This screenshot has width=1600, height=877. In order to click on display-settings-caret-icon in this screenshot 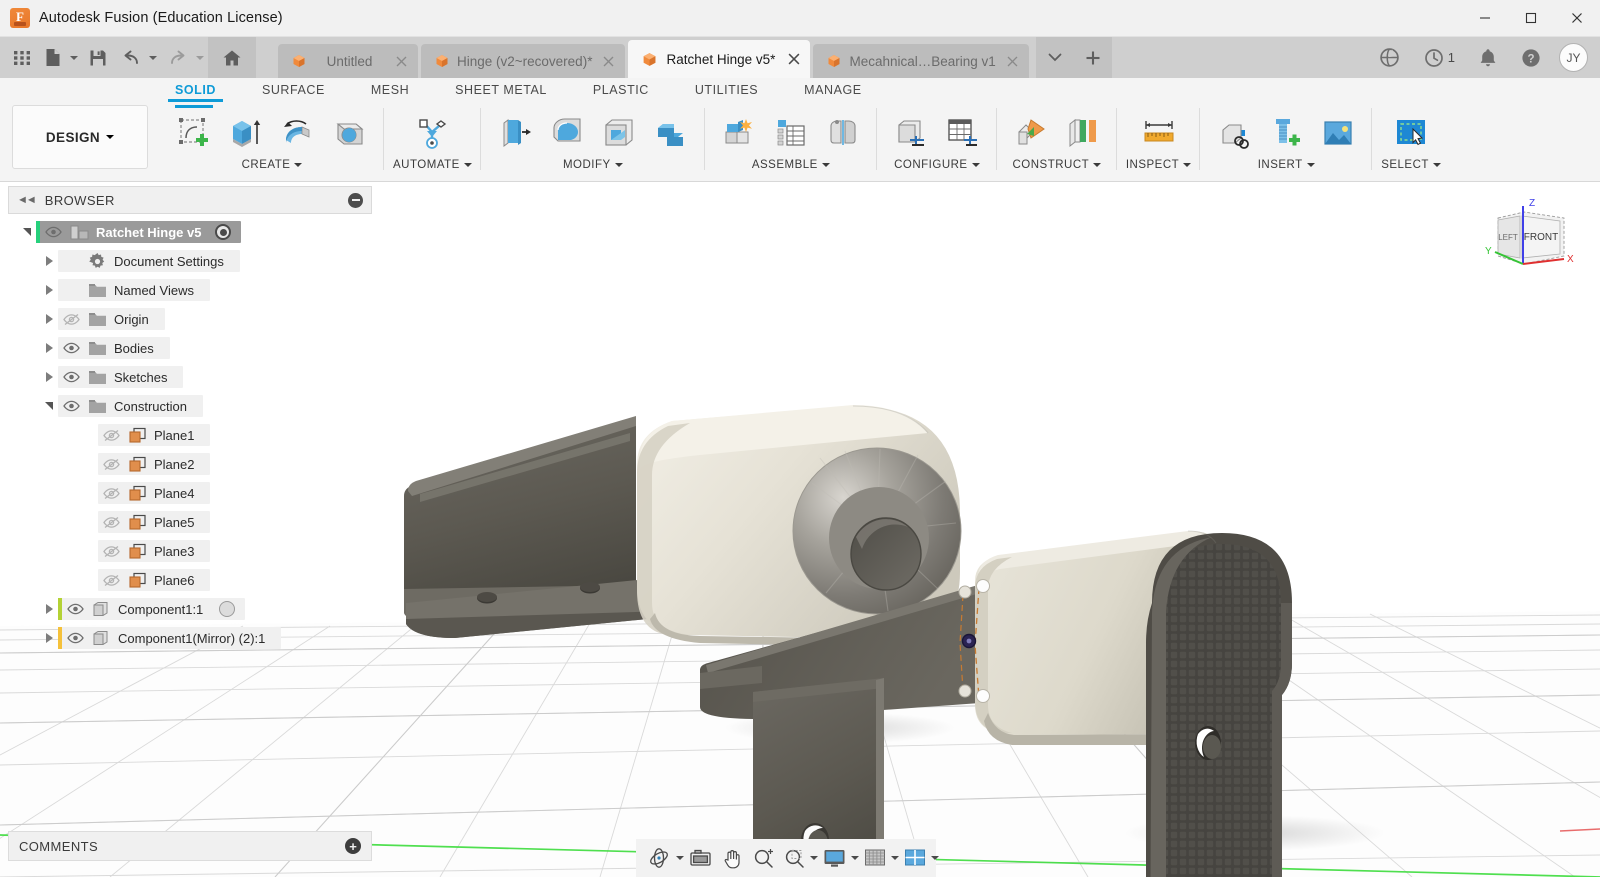, I will do `click(855, 858)`.